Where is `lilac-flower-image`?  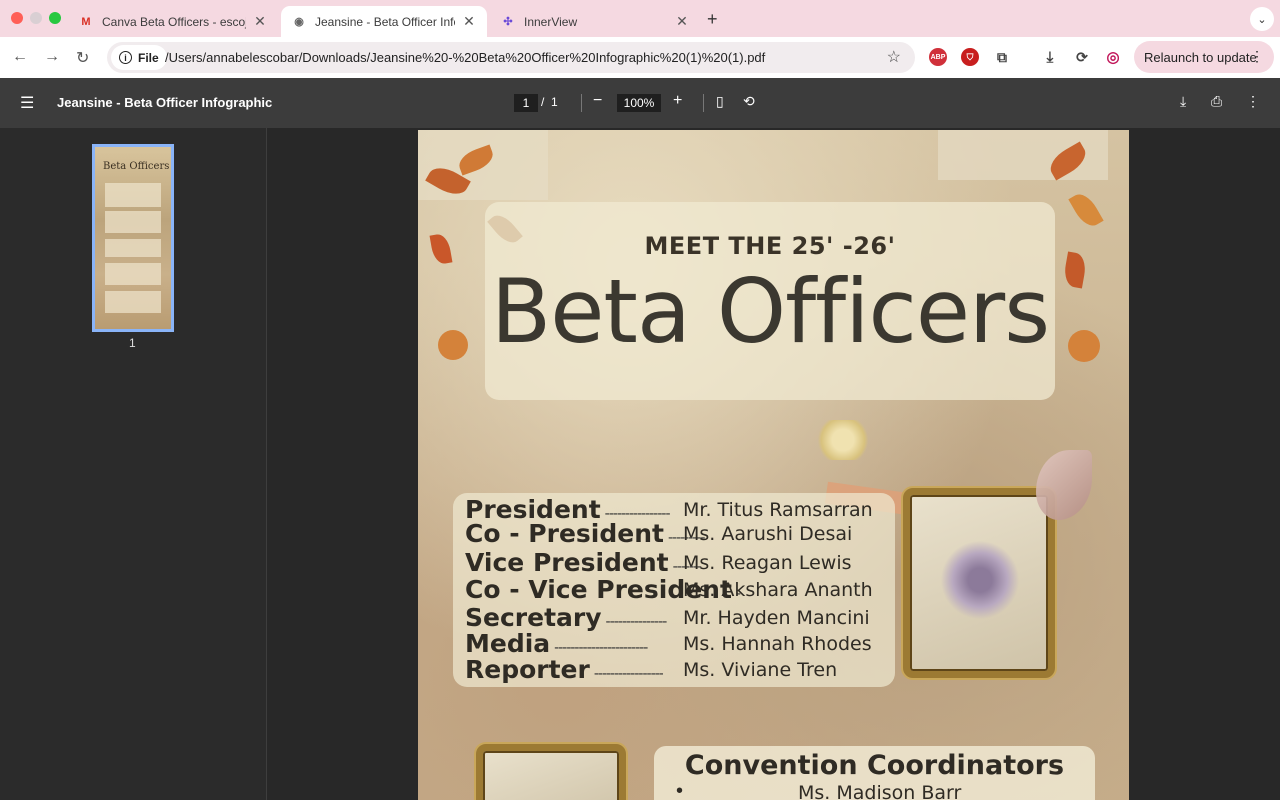
lilac-flower-image is located at coordinates (980, 580).